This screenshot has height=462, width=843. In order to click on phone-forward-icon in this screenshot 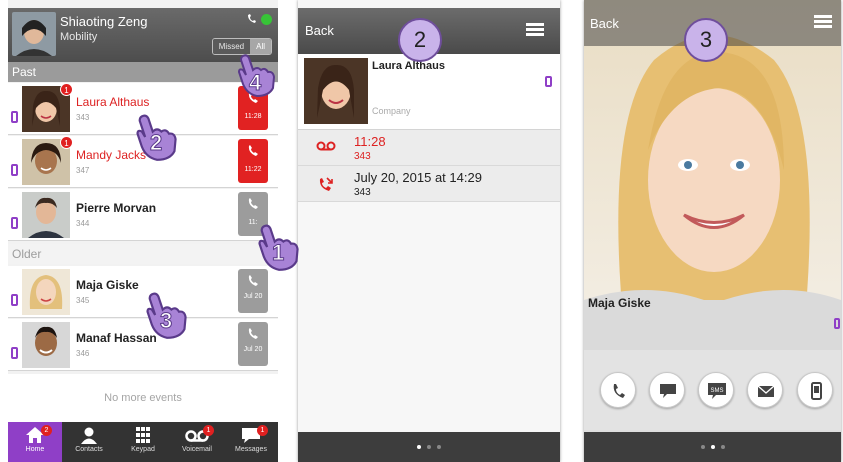, I will do `click(252, 18)`.